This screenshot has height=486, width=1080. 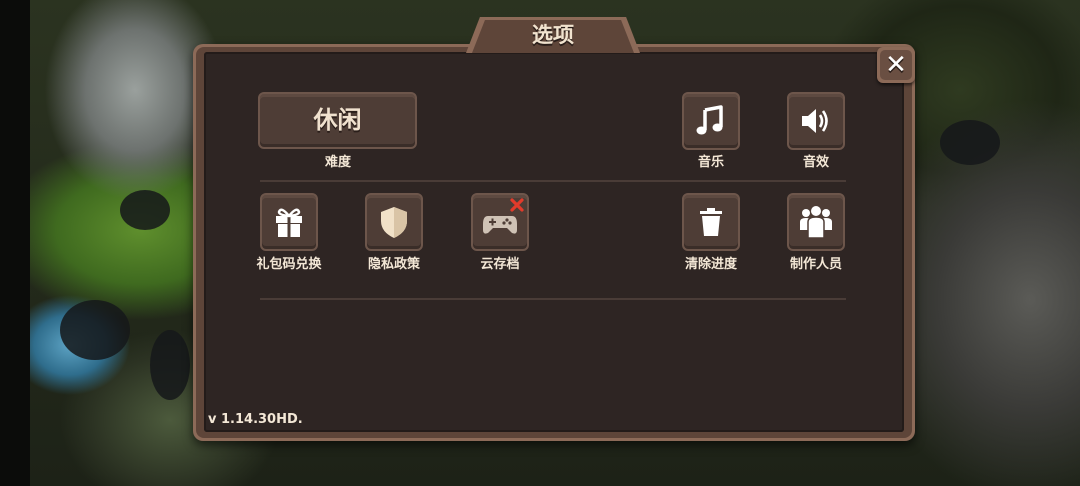 I want to click on sound-effects-button, so click(x=816, y=121).